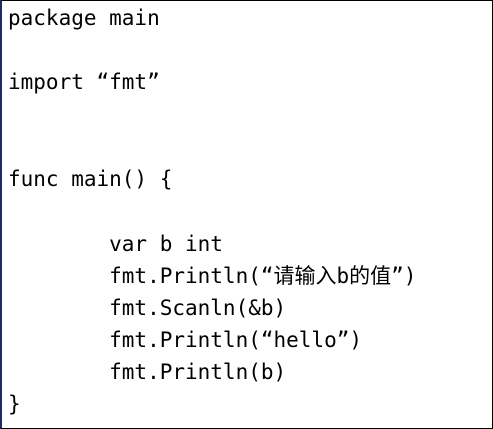 The width and height of the screenshot is (493, 429). I want to click on code-line-scanln: fmt.Scanln(&b), so click(147, 308).